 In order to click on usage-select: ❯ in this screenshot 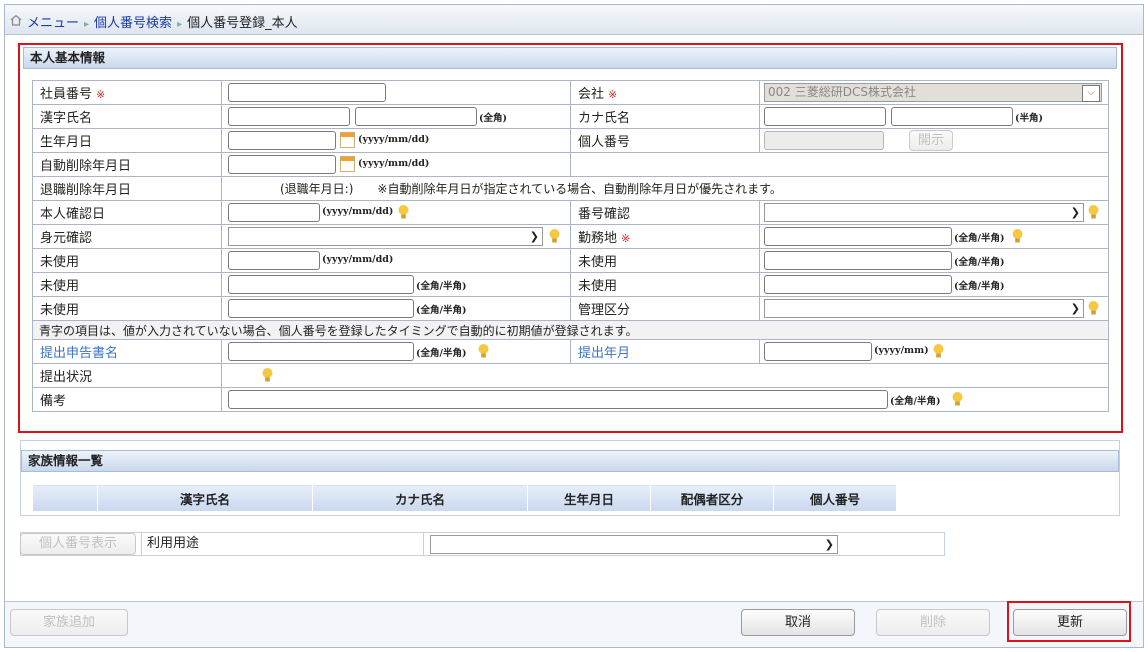, I will do `click(634, 544)`.